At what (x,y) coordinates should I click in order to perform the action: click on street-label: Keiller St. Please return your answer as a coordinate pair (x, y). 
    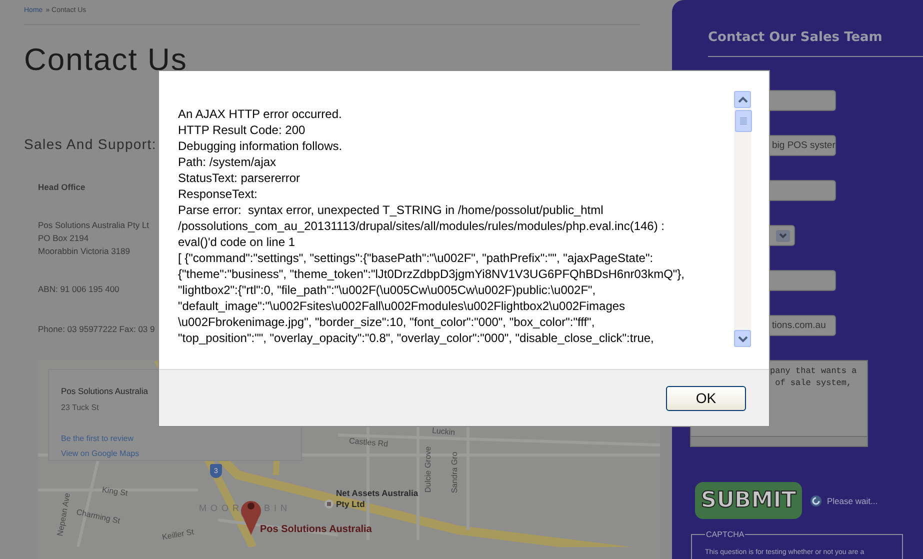
    Looking at the image, I should click on (178, 534).